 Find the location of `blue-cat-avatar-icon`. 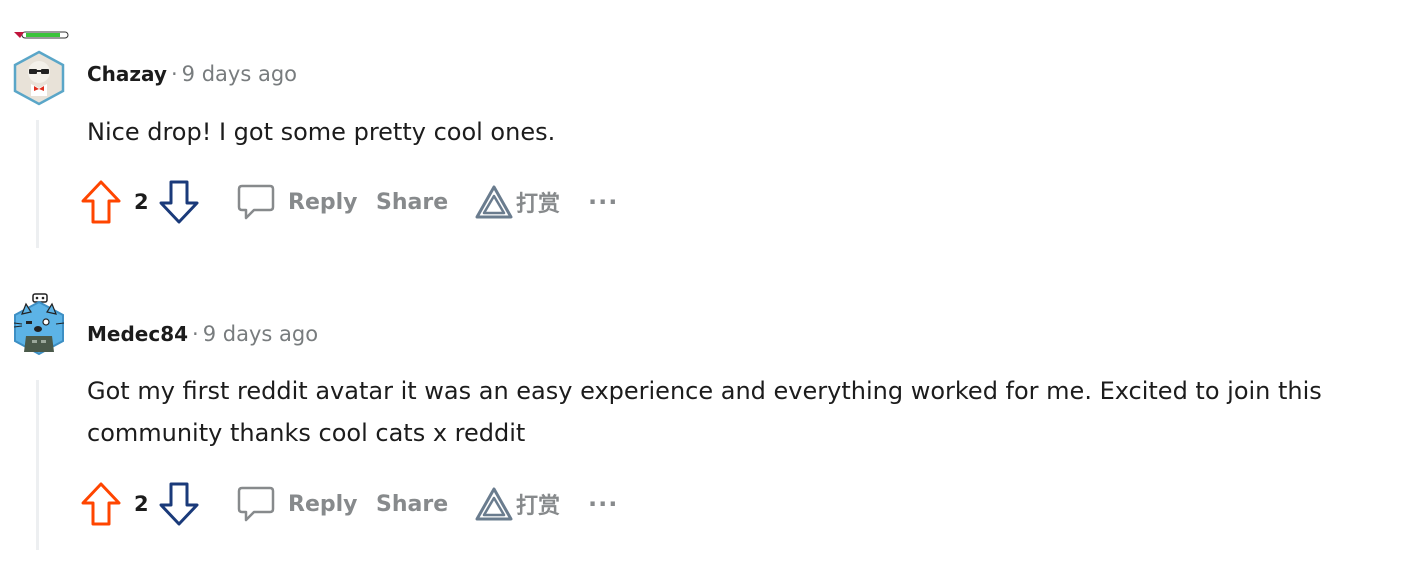

blue-cat-avatar-icon is located at coordinates (39, 329).